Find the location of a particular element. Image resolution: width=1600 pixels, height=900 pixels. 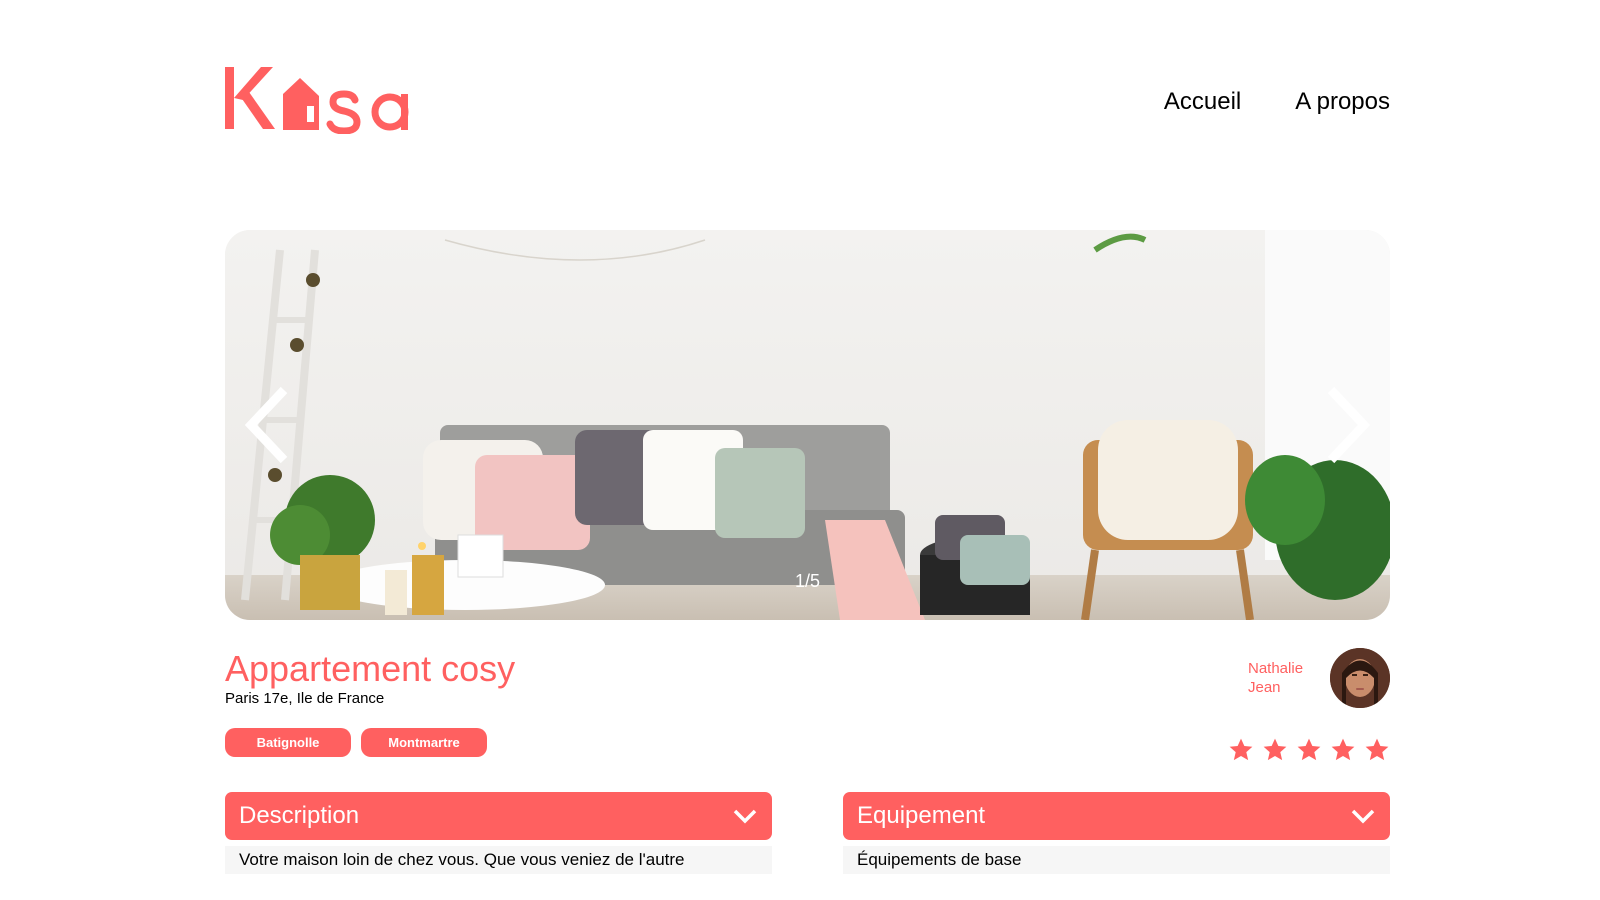

host-name: Nathalie Jean is located at coordinates (1283, 678).